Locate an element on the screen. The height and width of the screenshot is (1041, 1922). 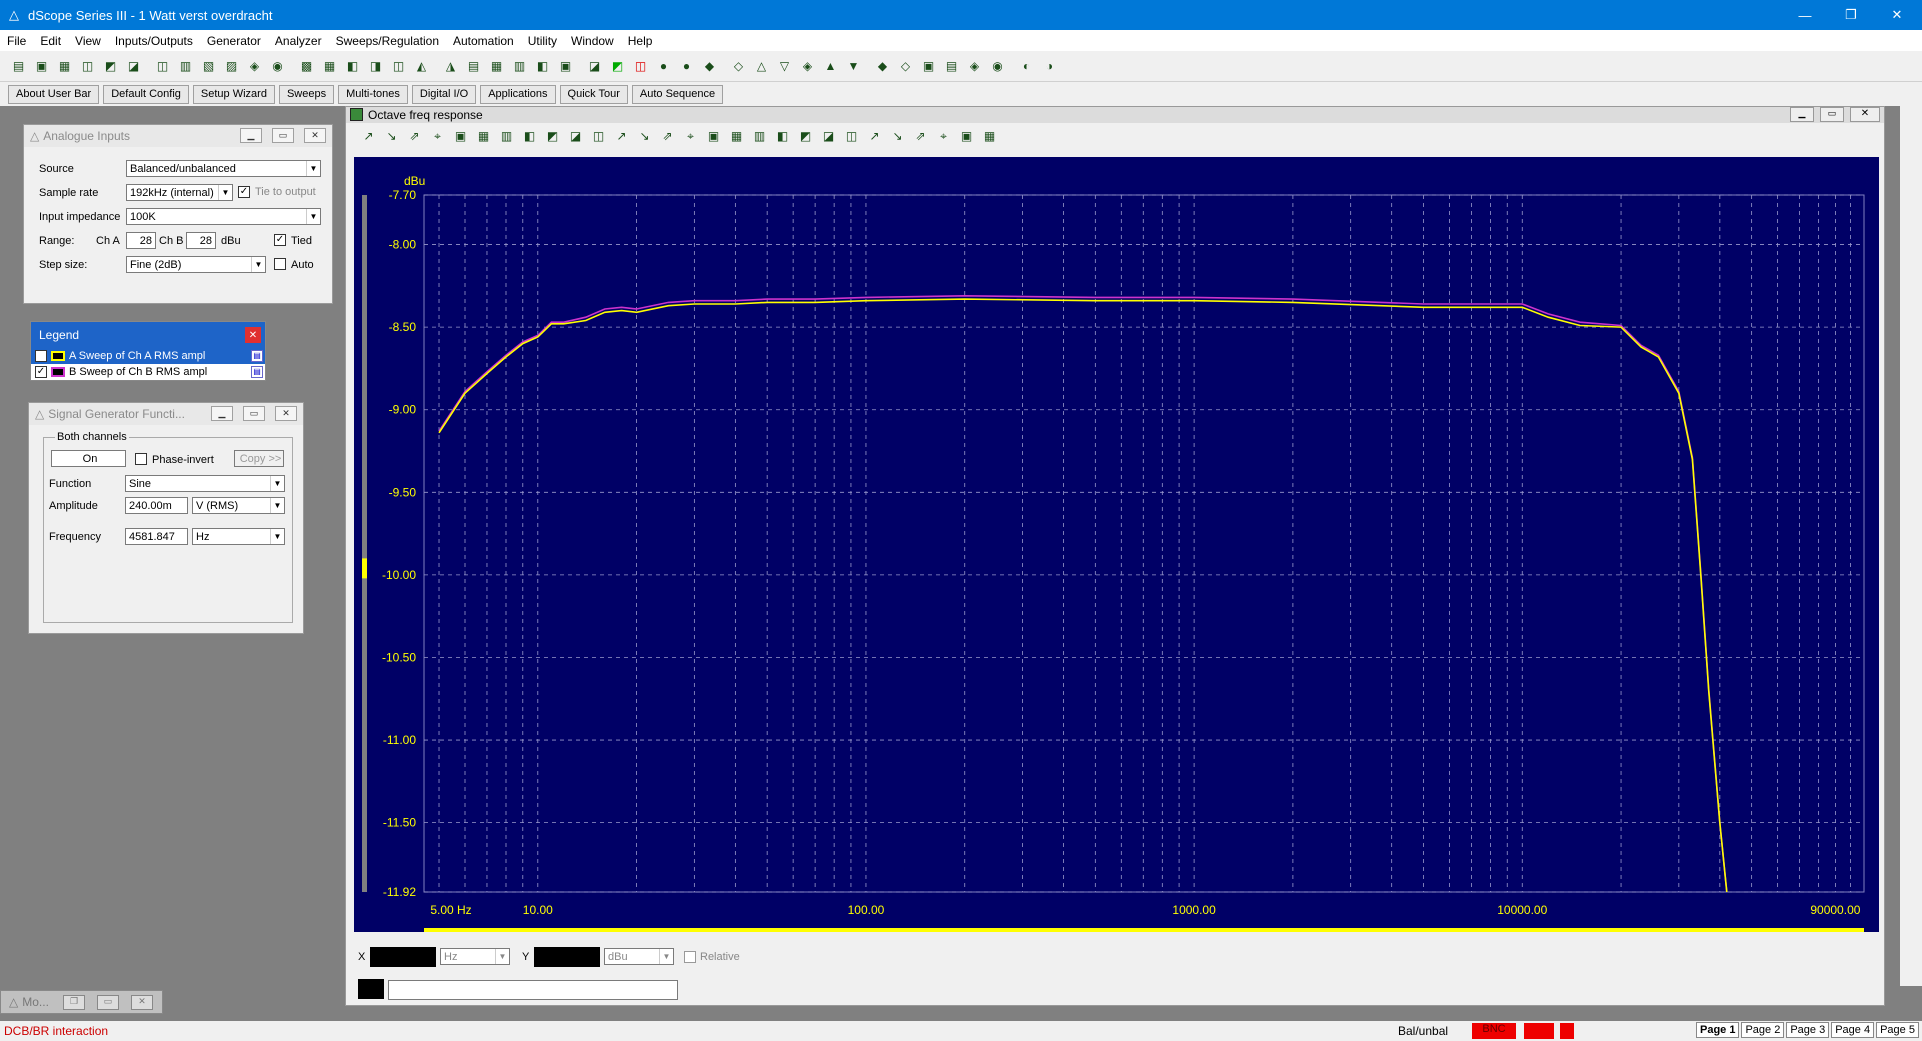
graph-tool-icon: ↘ is located at coordinates (897, 136).